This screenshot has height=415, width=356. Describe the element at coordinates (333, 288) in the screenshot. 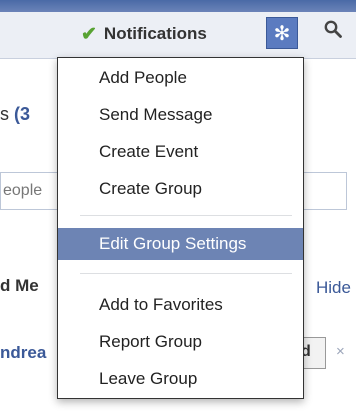

I see `hide-link: Hide` at that location.